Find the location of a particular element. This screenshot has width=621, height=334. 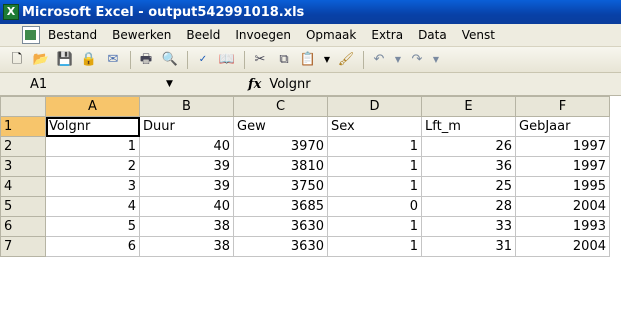

email-icon: ✉ is located at coordinates (113, 60).